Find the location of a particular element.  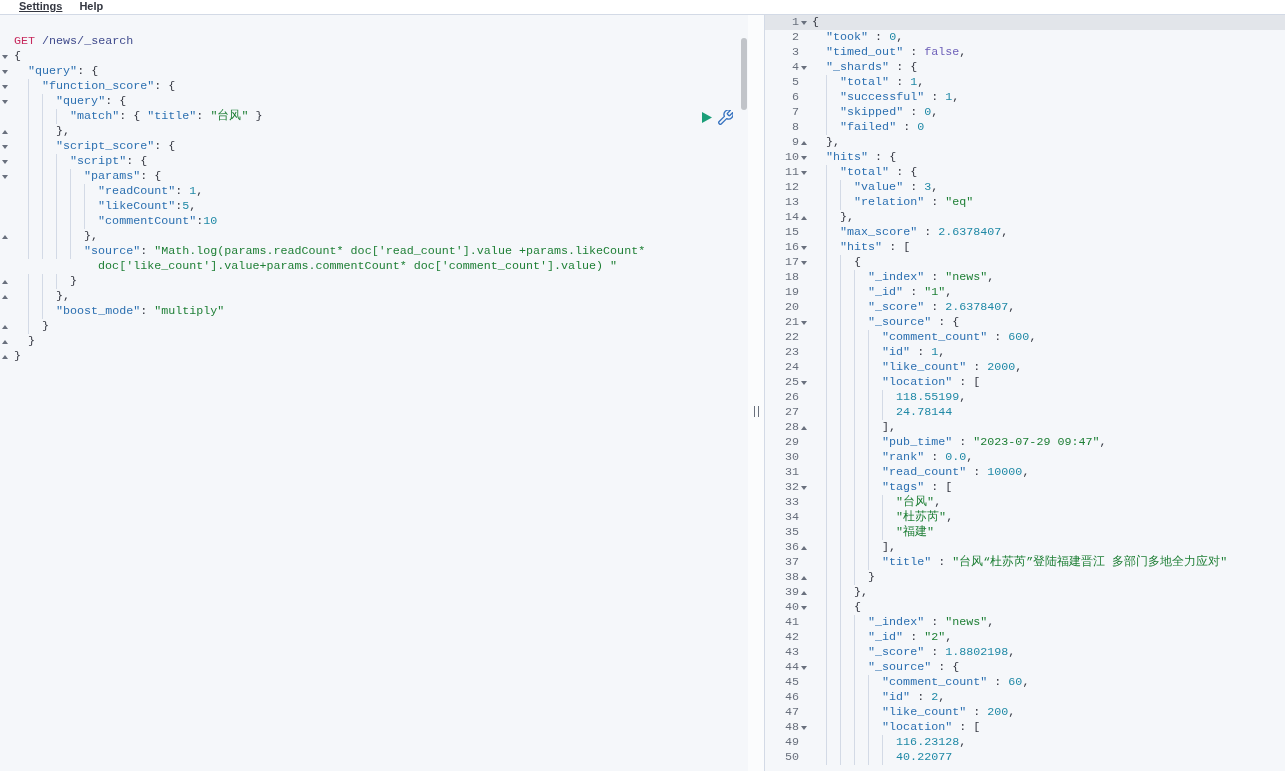

code-line: "_id" : "2", is located at coordinates (910, 637).